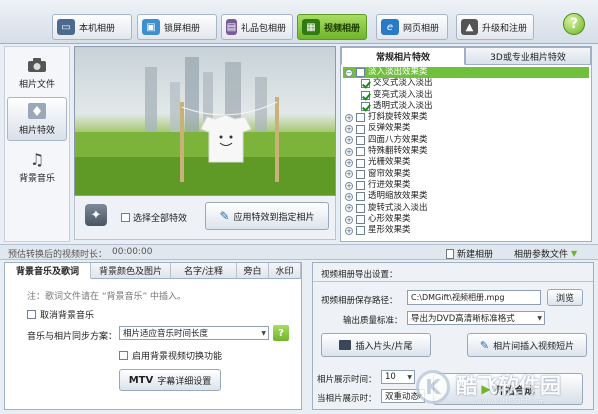  What do you see at coordinates (390, 27) in the screenshot?
I see `ie-icon: e` at bounding box center [390, 27].